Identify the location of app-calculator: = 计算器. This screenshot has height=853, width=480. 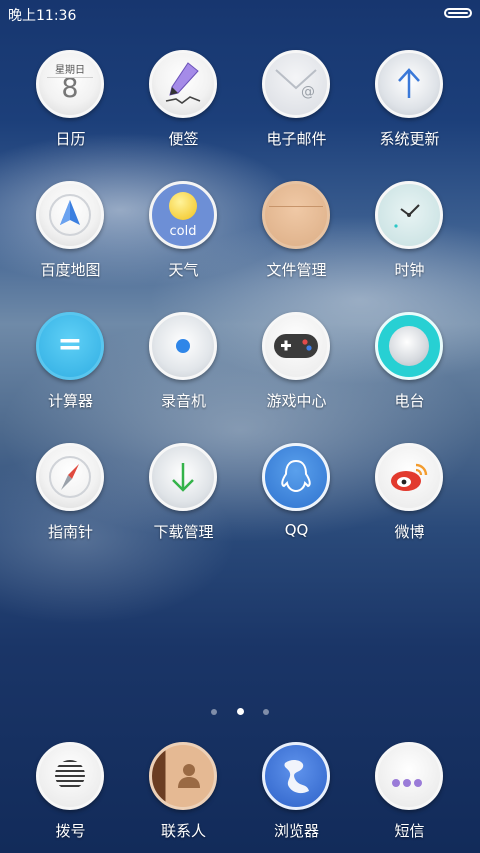
(70, 365).